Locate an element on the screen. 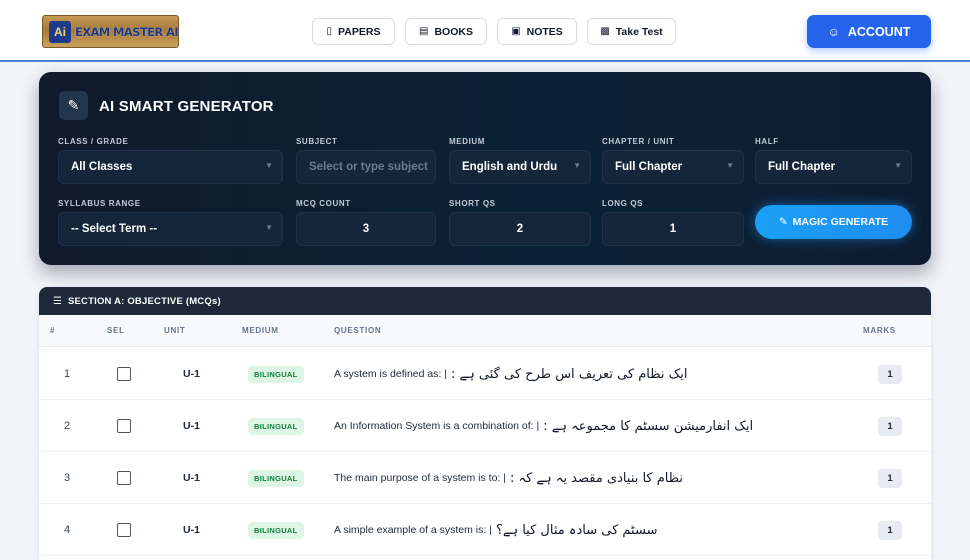 This screenshot has height=560, width=970. syllabus-range-value: -- Select Term -- is located at coordinates (114, 229).